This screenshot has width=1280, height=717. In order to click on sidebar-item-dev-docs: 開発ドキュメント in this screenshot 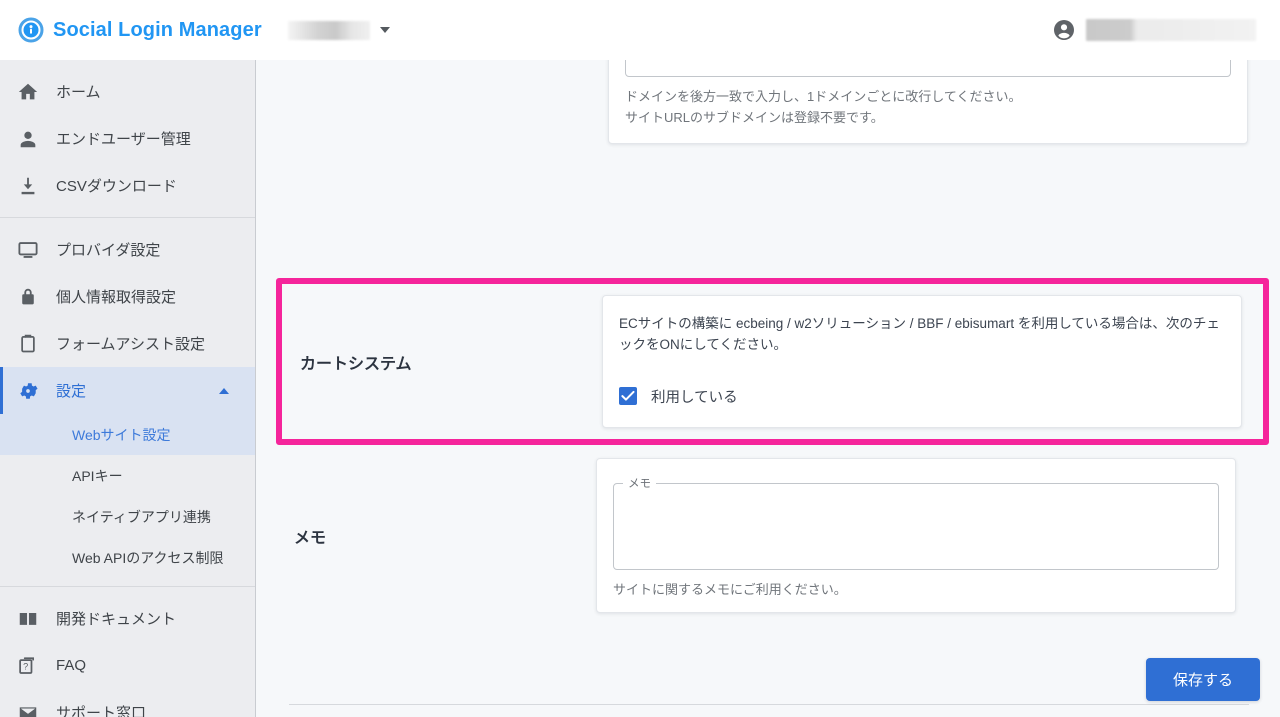, I will do `click(127, 618)`.